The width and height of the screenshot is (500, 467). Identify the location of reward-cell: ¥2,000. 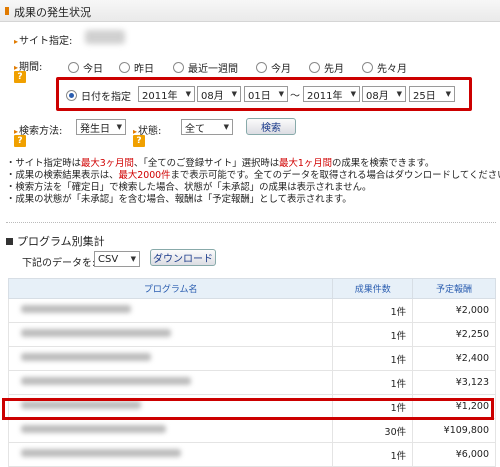
(454, 311).